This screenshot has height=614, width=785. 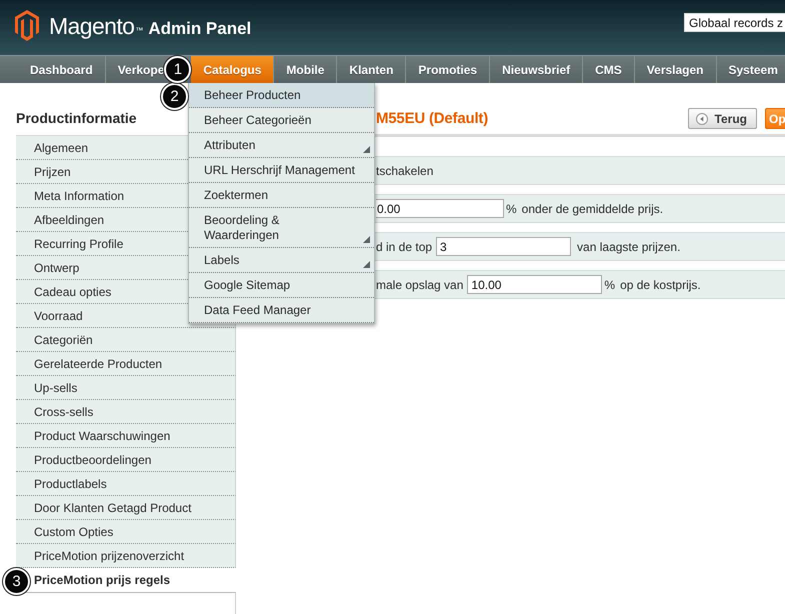 I want to click on sidebar-tab: Custom Opties, so click(x=126, y=532).